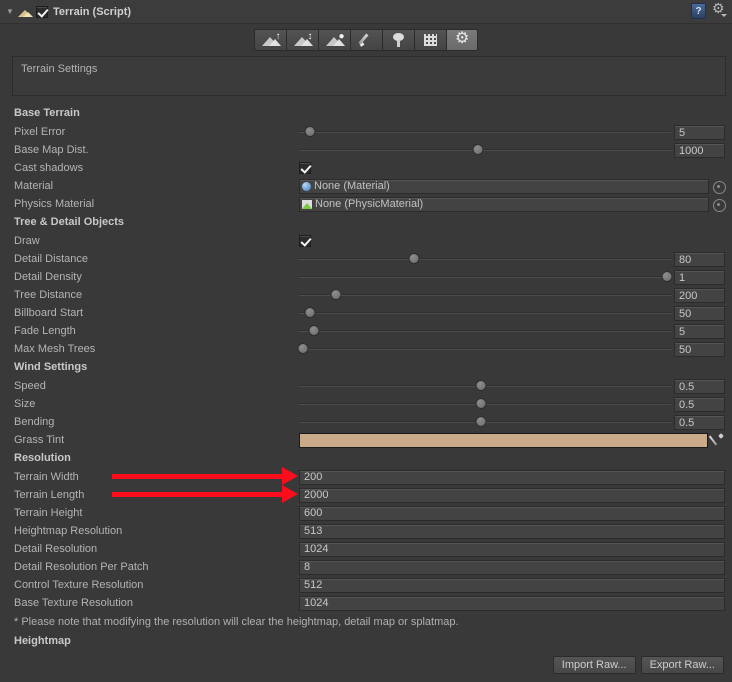  Describe the element at coordinates (699, 386) in the screenshot. I see `value-speed: 0.5` at that location.